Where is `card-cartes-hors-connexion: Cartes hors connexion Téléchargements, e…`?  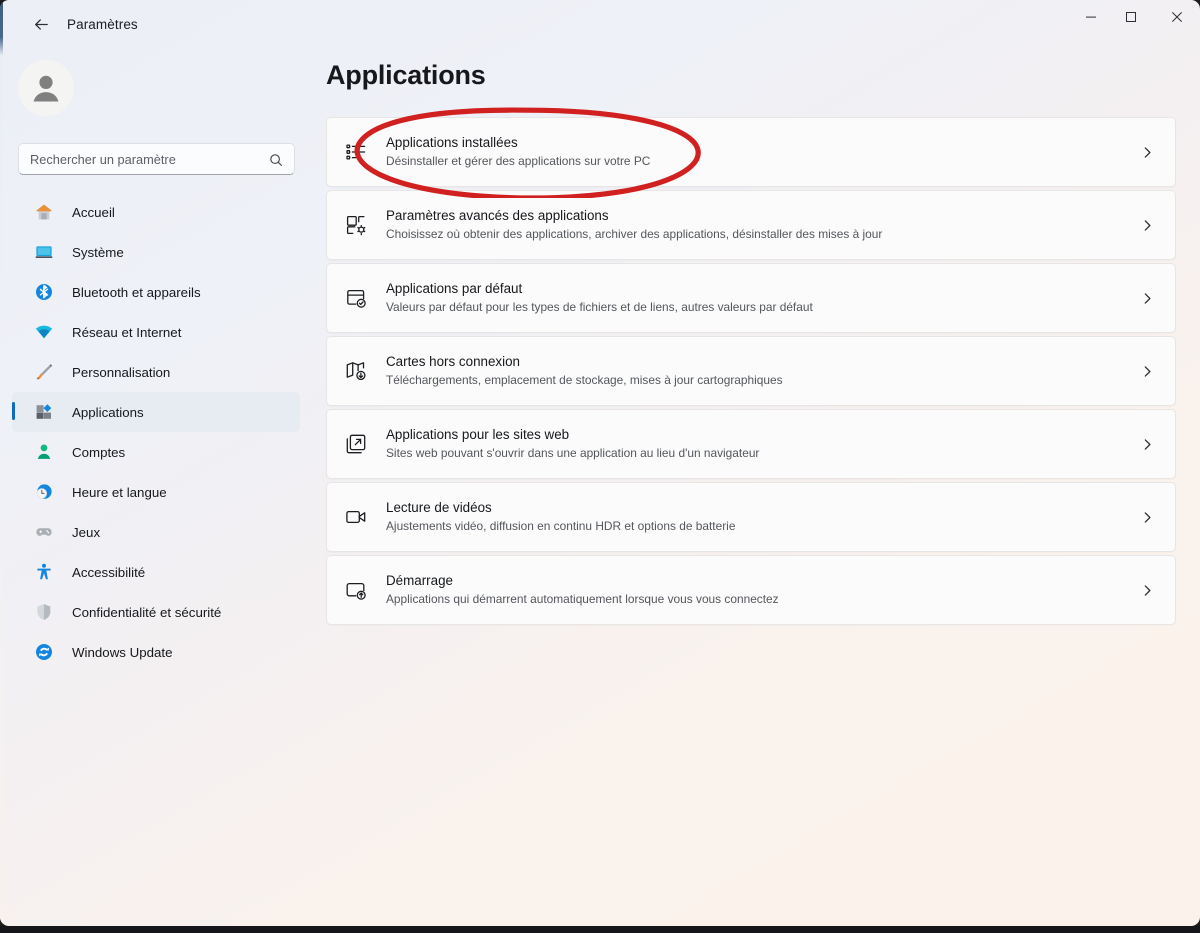
card-cartes-hors-connexion: Cartes hors connexion Téléchargements, e… is located at coordinates (751, 371).